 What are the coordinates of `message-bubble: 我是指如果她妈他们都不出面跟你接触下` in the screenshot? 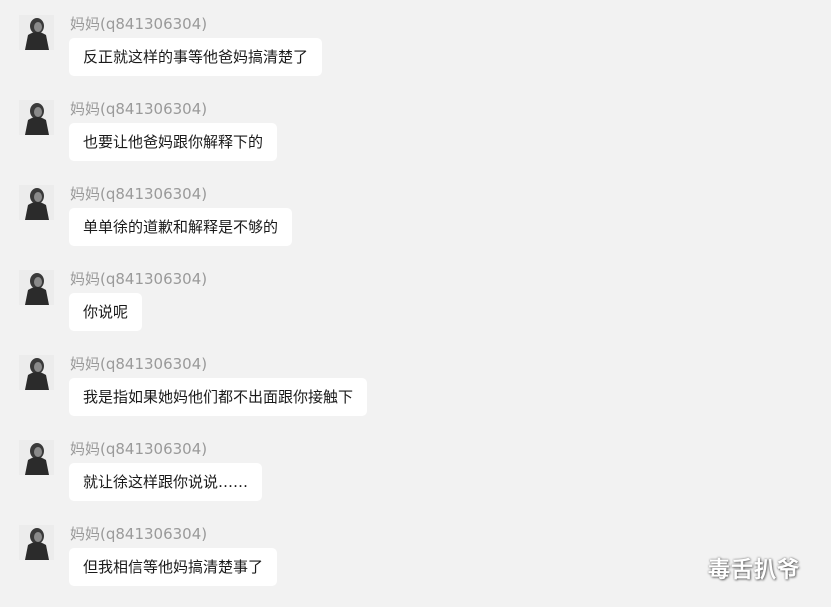 It's located at (218, 397).